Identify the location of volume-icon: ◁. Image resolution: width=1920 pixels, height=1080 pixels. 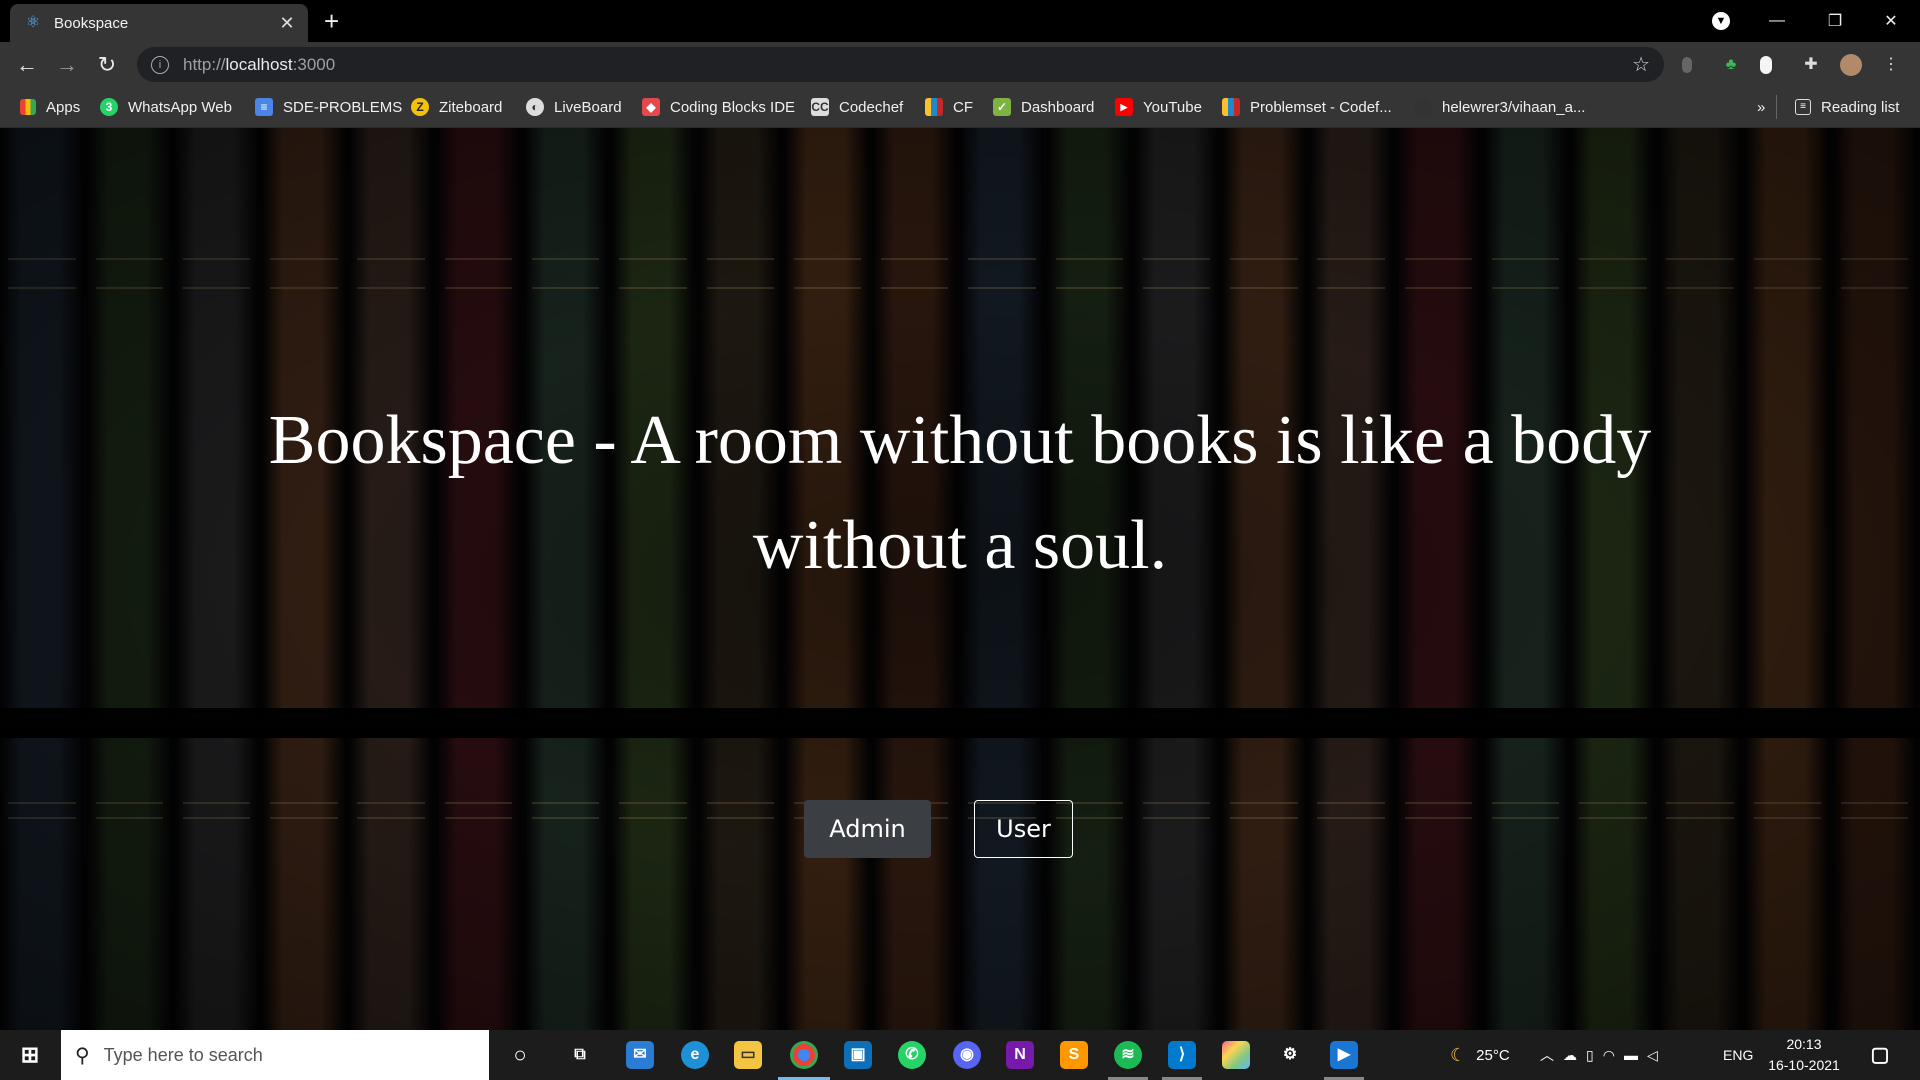
(1657, 1055).